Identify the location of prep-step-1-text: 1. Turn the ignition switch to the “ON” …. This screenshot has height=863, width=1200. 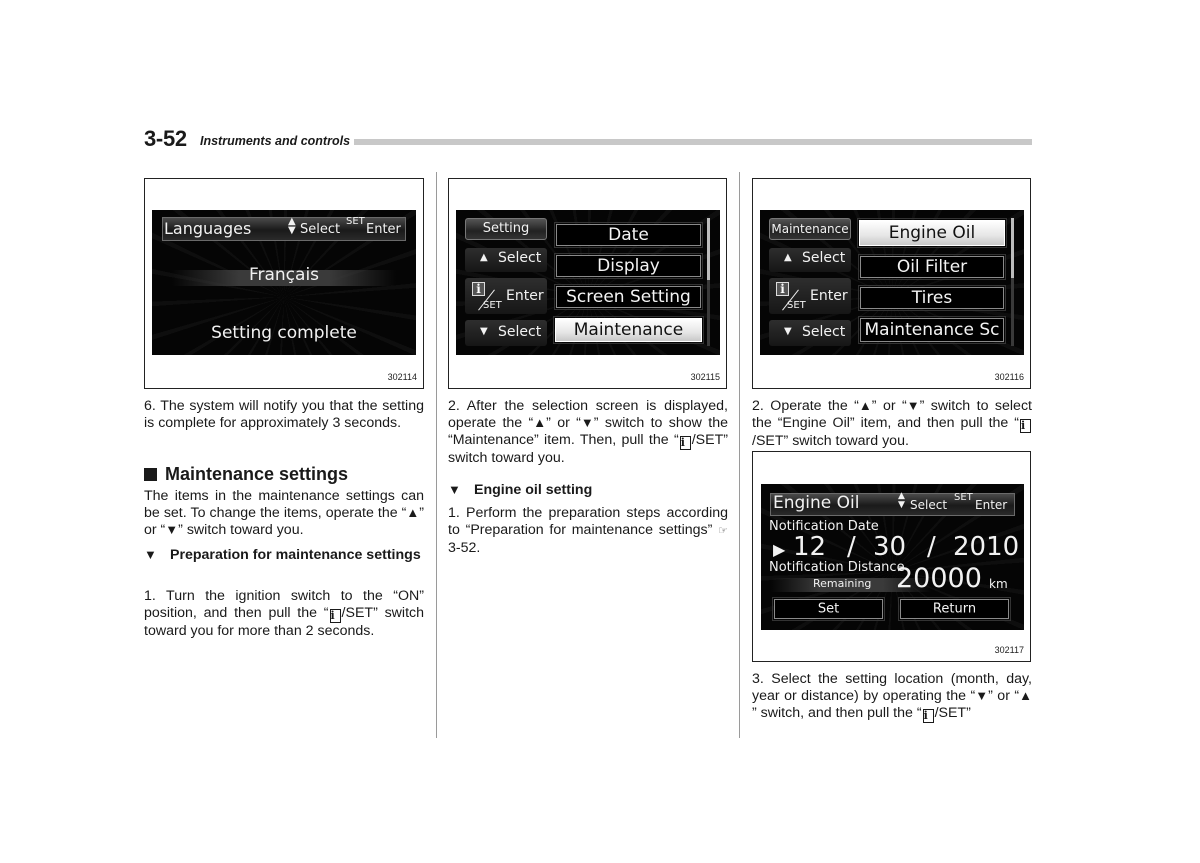
(284, 613).